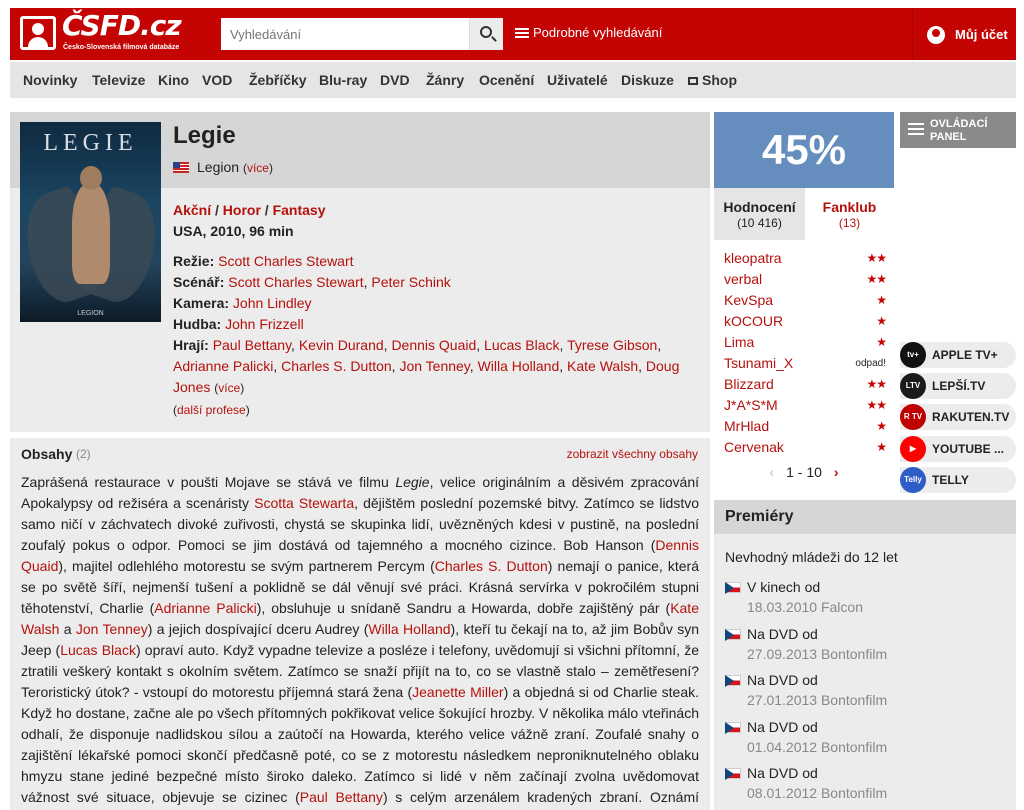  What do you see at coordinates (91, 234) in the screenshot?
I see `poster-figure` at bounding box center [91, 234].